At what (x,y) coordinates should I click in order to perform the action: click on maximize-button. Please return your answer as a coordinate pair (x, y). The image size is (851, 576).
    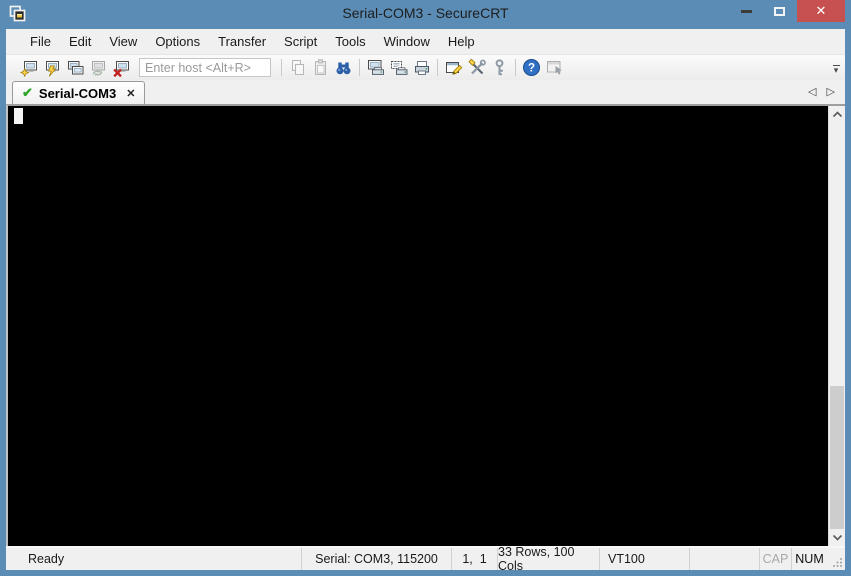
    Looking at the image, I should click on (779, 11).